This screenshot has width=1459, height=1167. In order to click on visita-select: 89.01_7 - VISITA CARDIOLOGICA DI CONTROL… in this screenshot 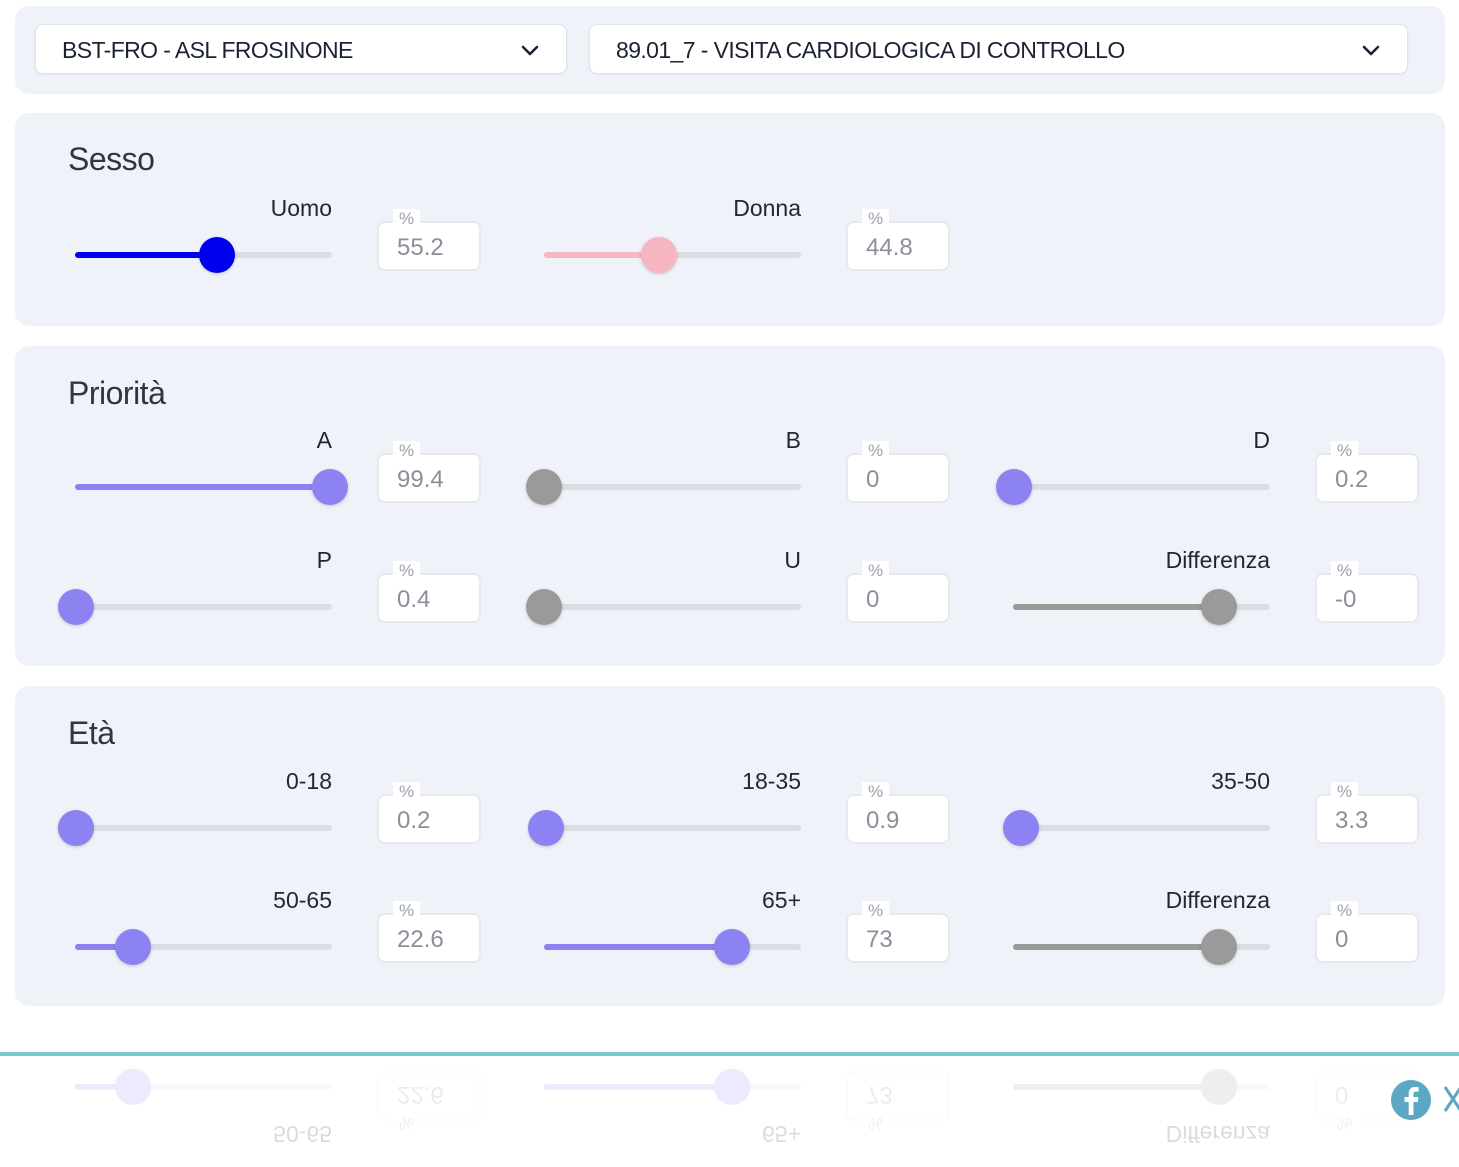, I will do `click(998, 49)`.